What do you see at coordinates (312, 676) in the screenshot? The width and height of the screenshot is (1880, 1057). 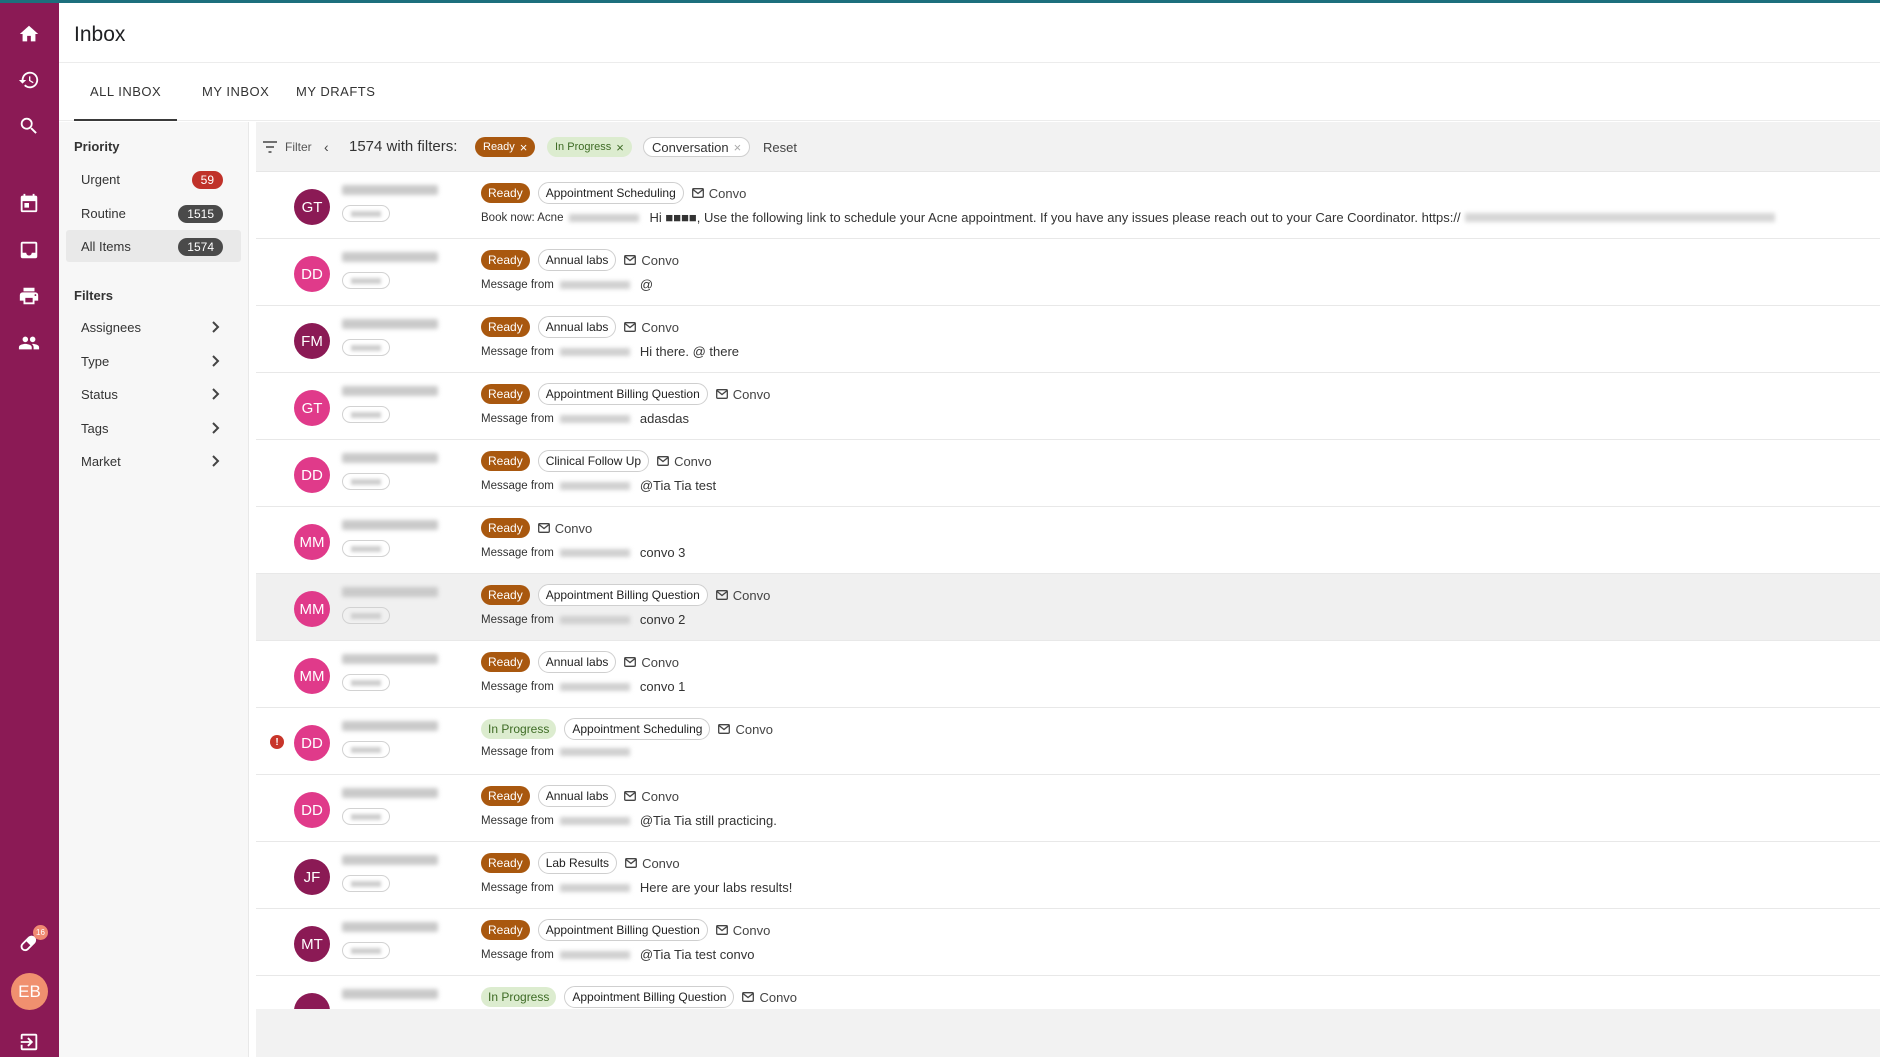 I see `avatar: MM` at bounding box center [312, 676].